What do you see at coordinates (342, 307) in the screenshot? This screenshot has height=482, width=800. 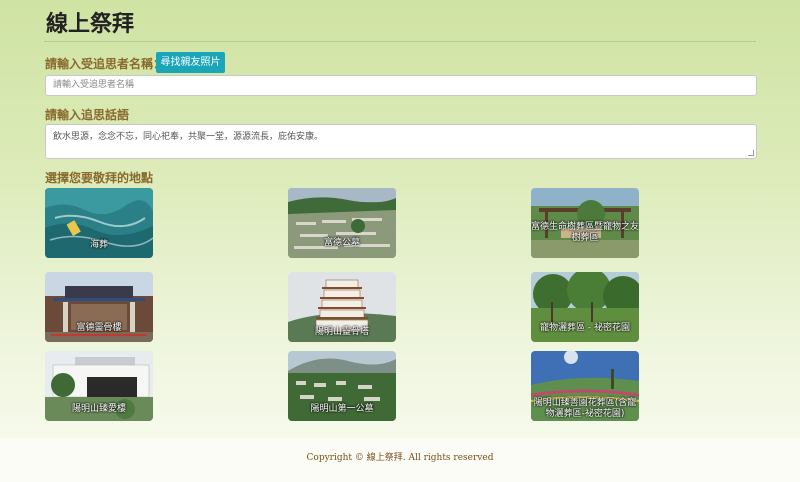 I see `location-tile-yangmingshan-pagoda: 陽明山靈骨塔` at bounding box center [342, 307].